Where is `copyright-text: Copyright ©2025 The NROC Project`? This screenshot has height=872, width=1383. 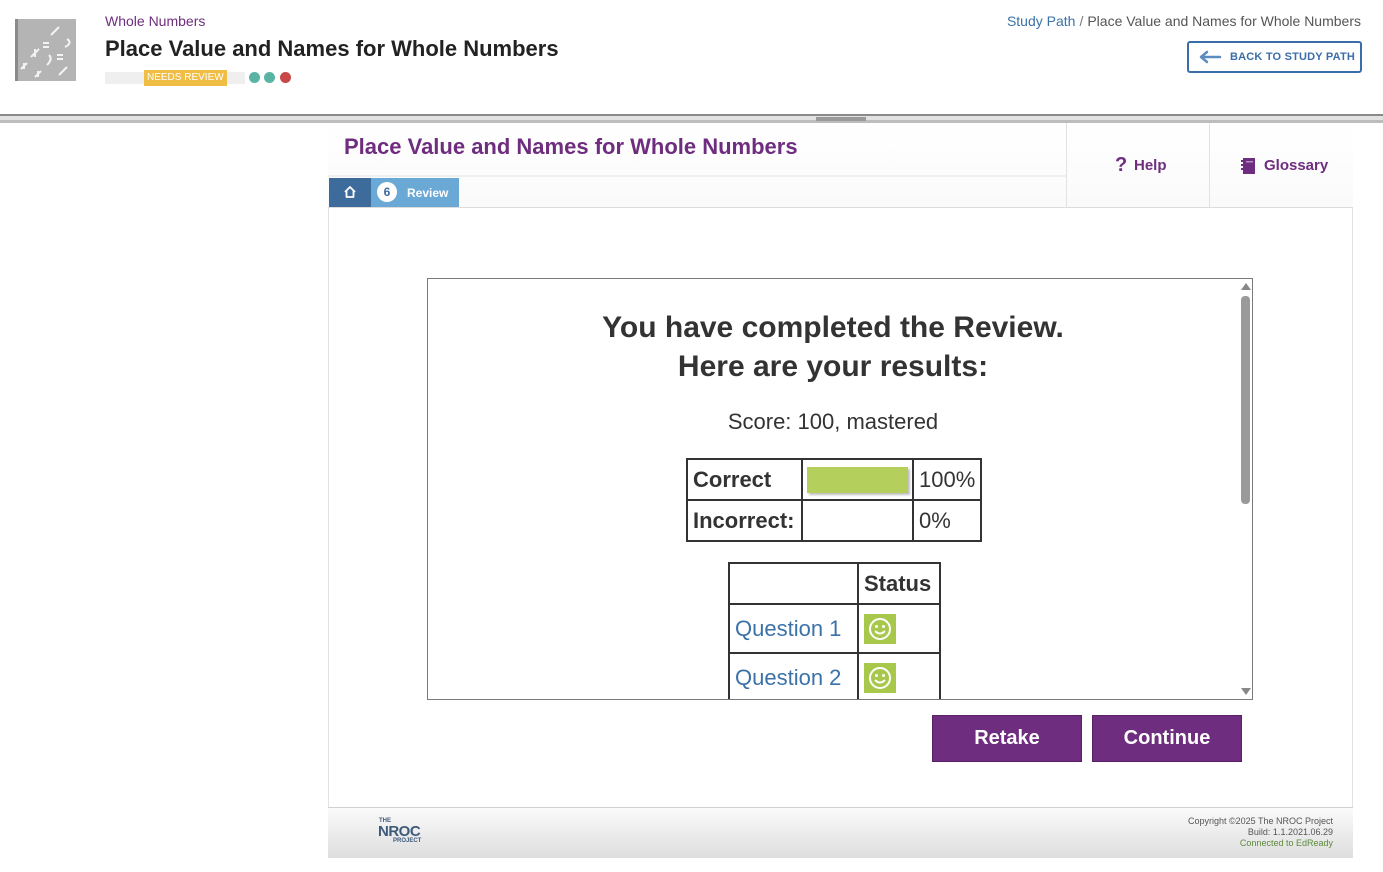 copyright-text: Copyright ©2025 The NROC Project is located at coordinates (1260, 821).